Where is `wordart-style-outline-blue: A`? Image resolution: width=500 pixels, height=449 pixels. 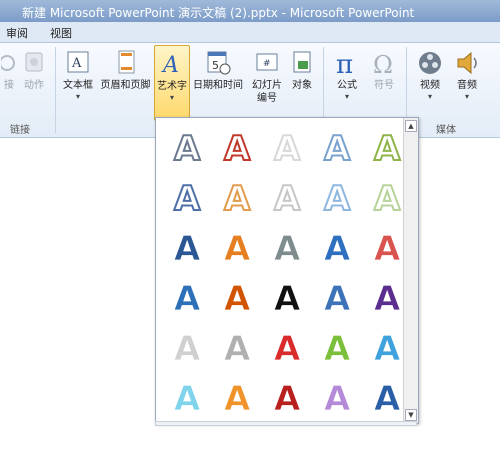
wordart-style-outline-blue: A is located at coordinates (336, 146).